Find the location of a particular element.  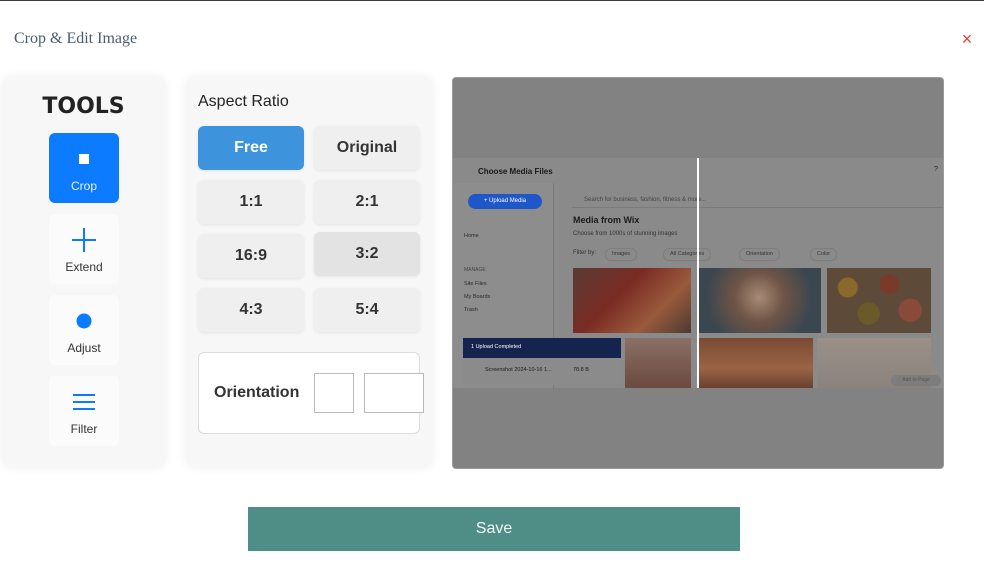

tool-extend-button: Extend is located at coordinates (84, 249).